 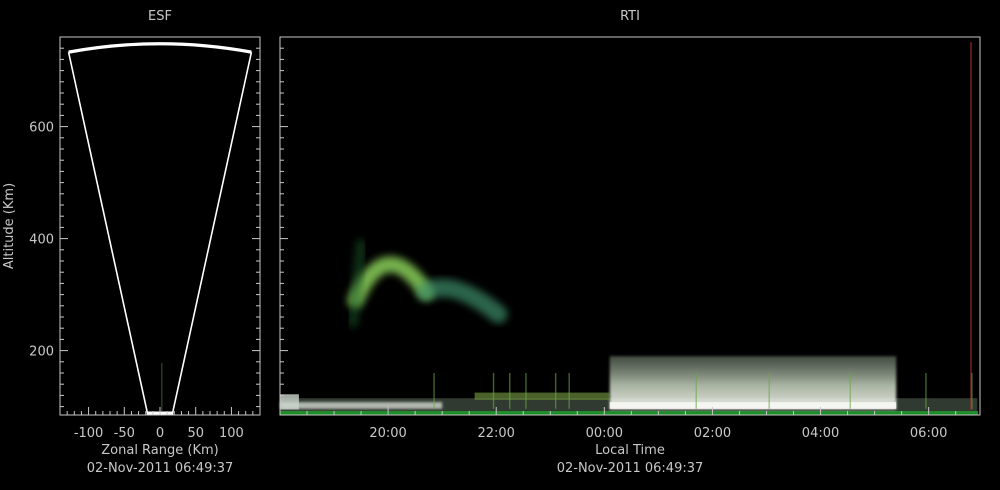 I want to click on rti-x-tick-label: 06:00, so click(x=928, y=433).